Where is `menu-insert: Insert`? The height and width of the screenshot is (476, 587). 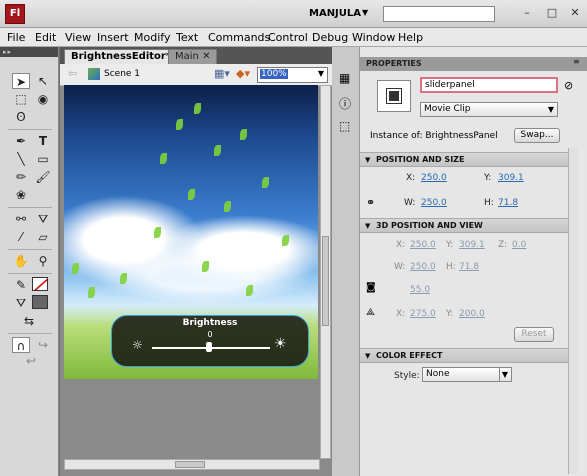
menu-insert: Insert is located at coordinates (113, 37).